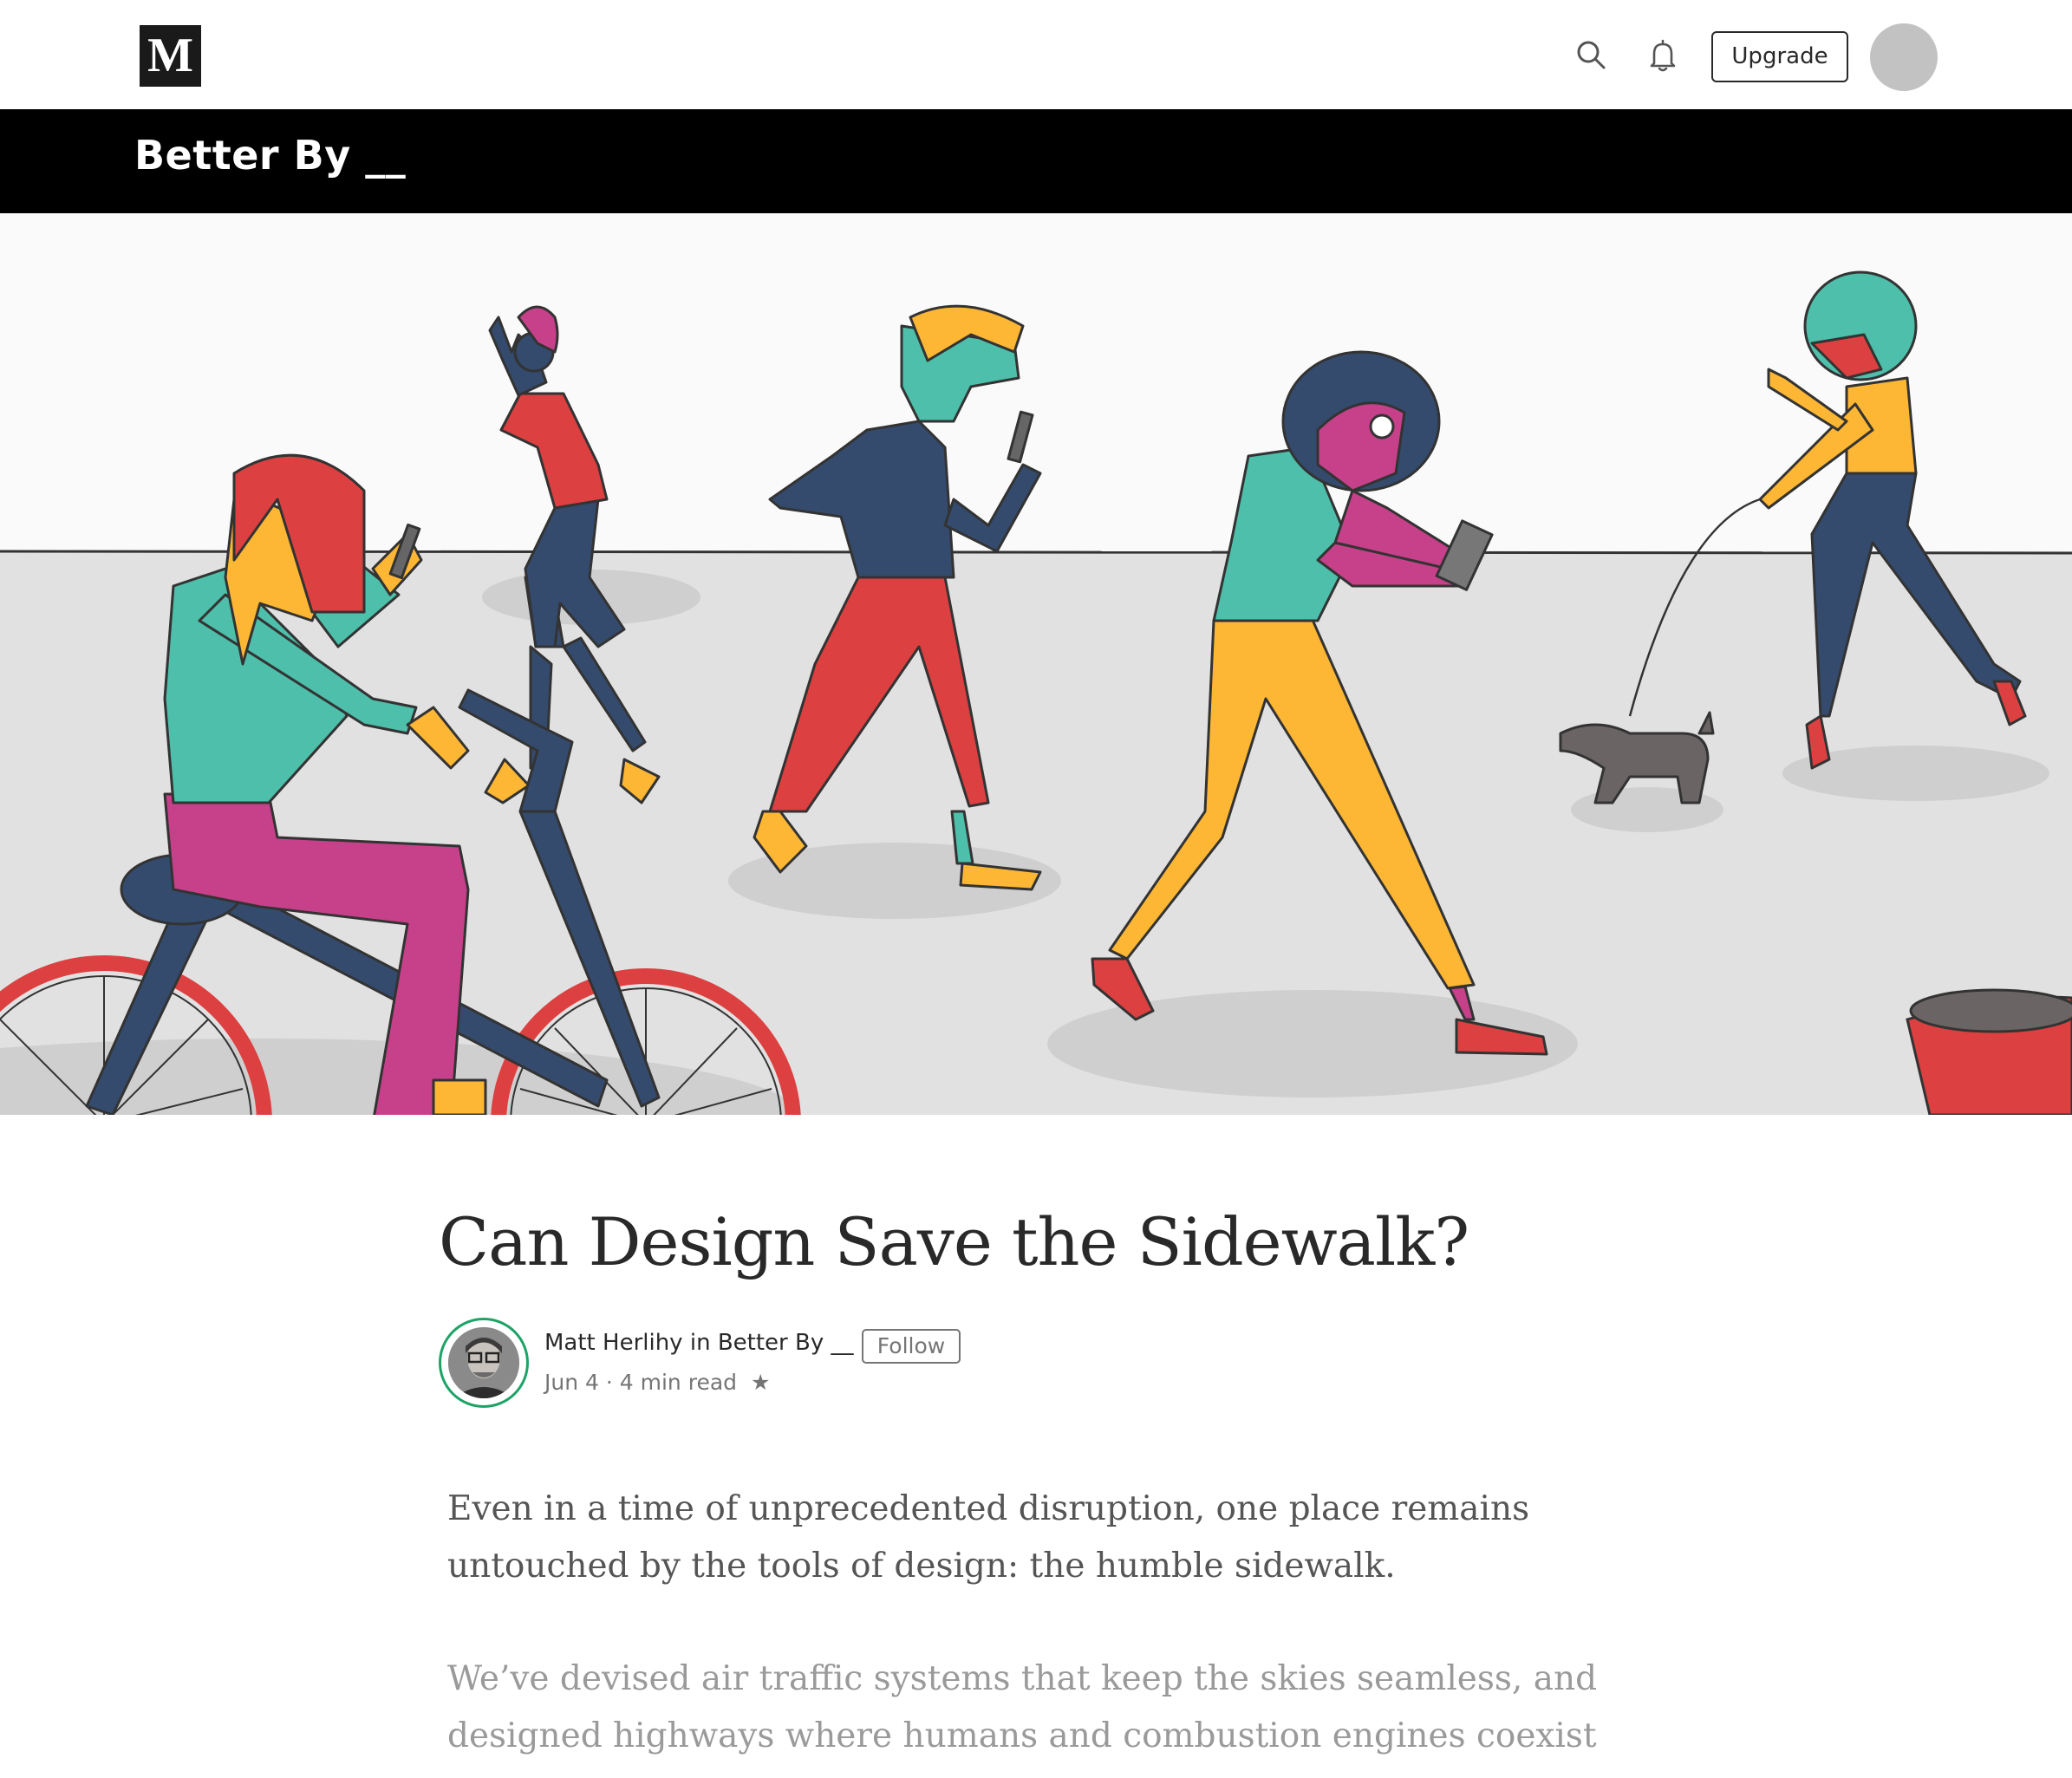  Describe the element at coordinates (270, 155) in the screenshot. I see `publication-name: Better By __` at that location.